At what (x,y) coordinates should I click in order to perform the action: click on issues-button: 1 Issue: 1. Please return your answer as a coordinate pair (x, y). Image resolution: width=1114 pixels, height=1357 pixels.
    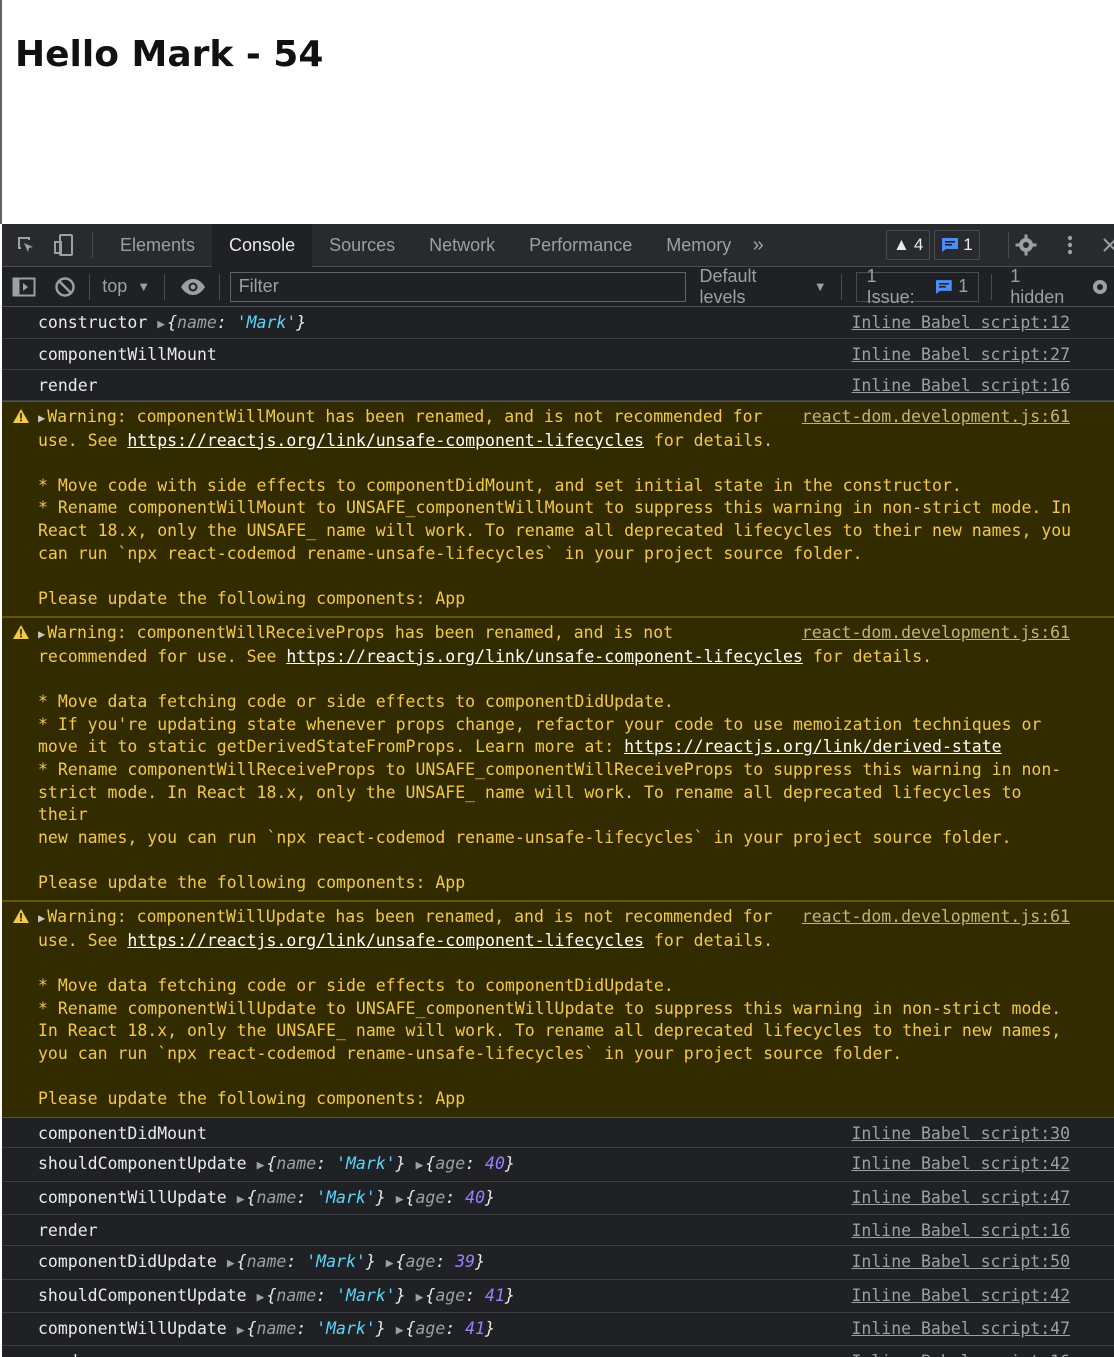
    Looking at the image, I should click on (917, 286).